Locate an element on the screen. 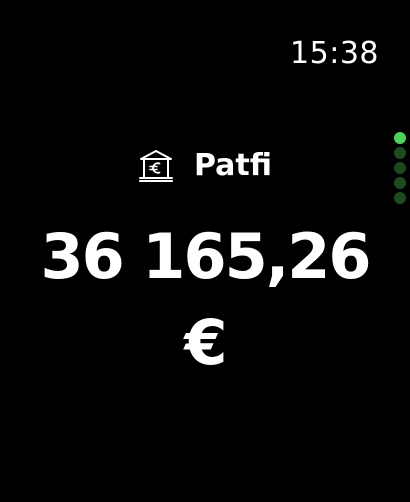 The image size is (410, 502). bank-euro-icon is located at coordinates (156, 166).